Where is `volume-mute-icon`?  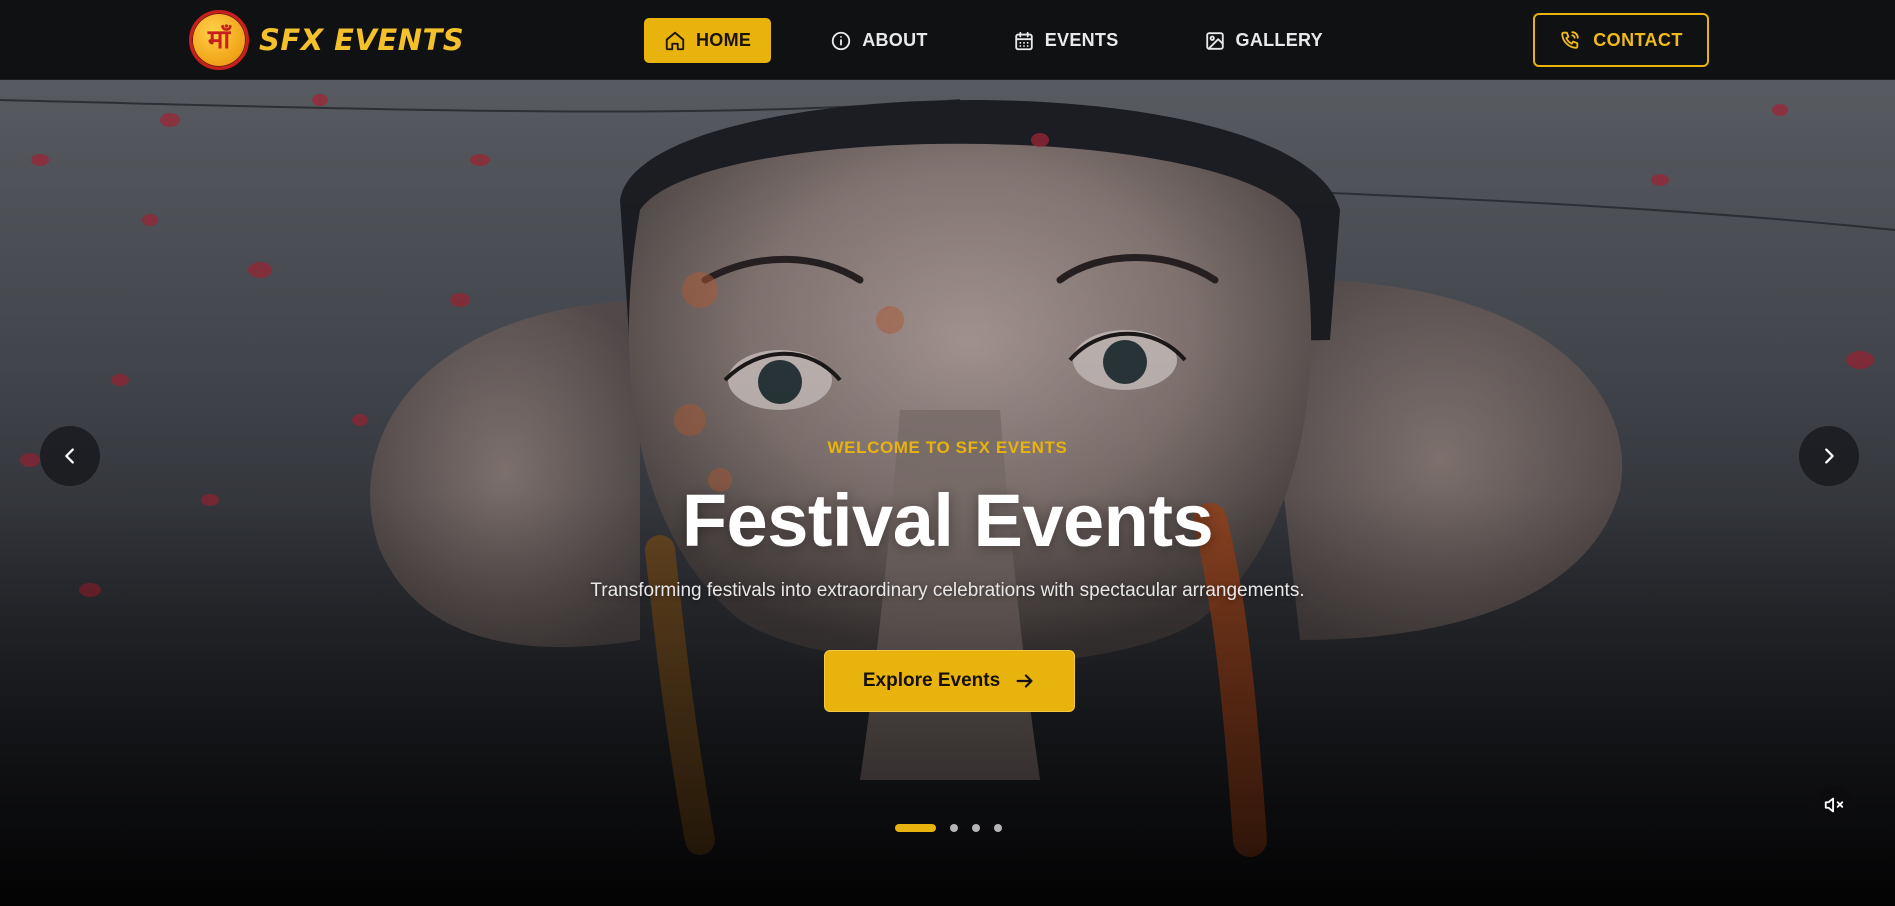
volume-mute-icon is located at coordinates (1834, 805).